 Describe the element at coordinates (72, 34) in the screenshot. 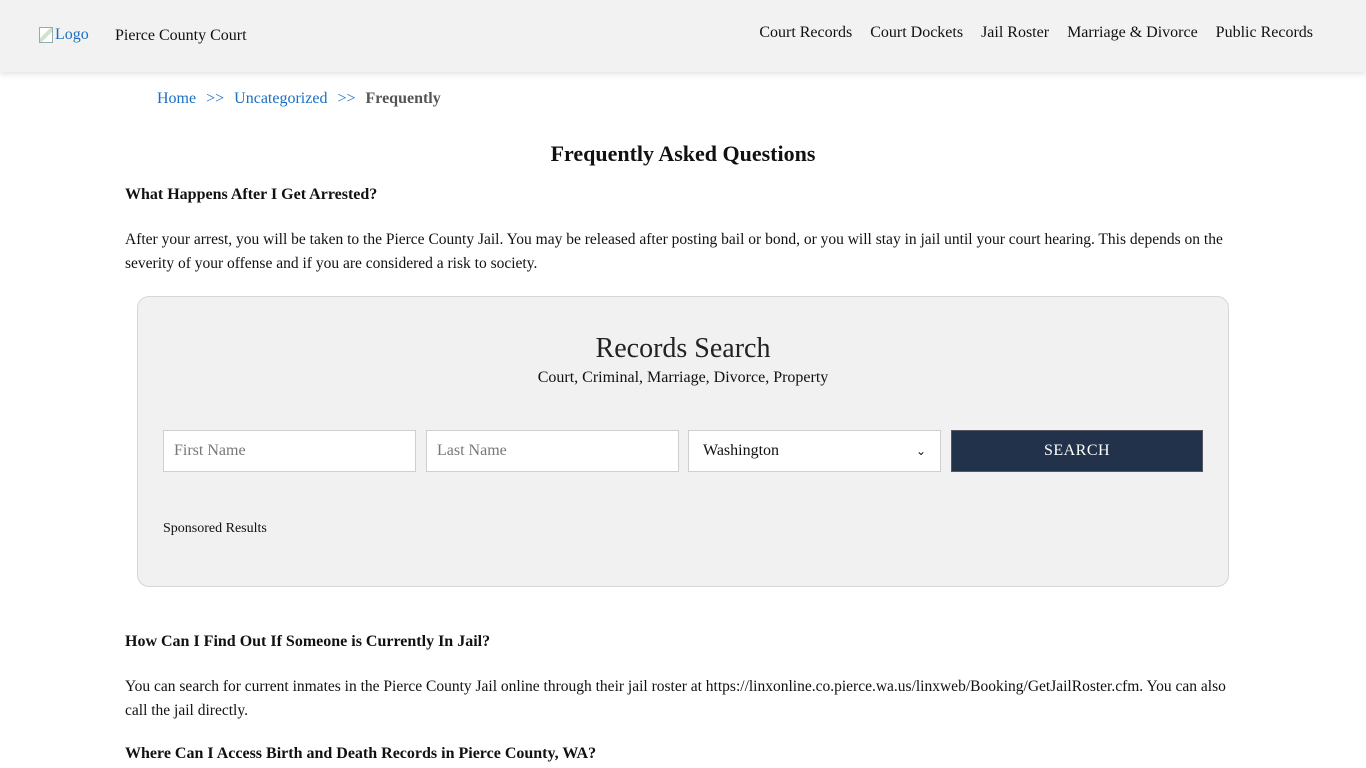

I see `logo-alt-text: Logo` at that location.